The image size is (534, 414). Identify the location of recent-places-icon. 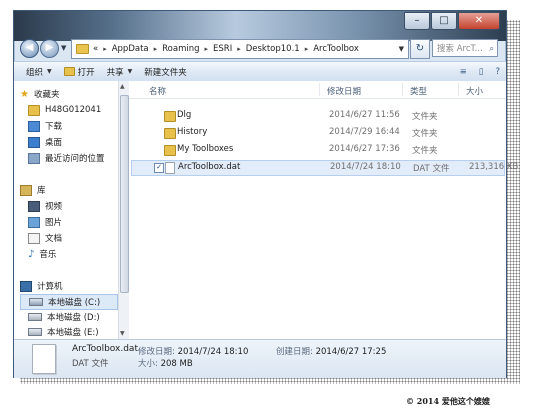
(34, 158).